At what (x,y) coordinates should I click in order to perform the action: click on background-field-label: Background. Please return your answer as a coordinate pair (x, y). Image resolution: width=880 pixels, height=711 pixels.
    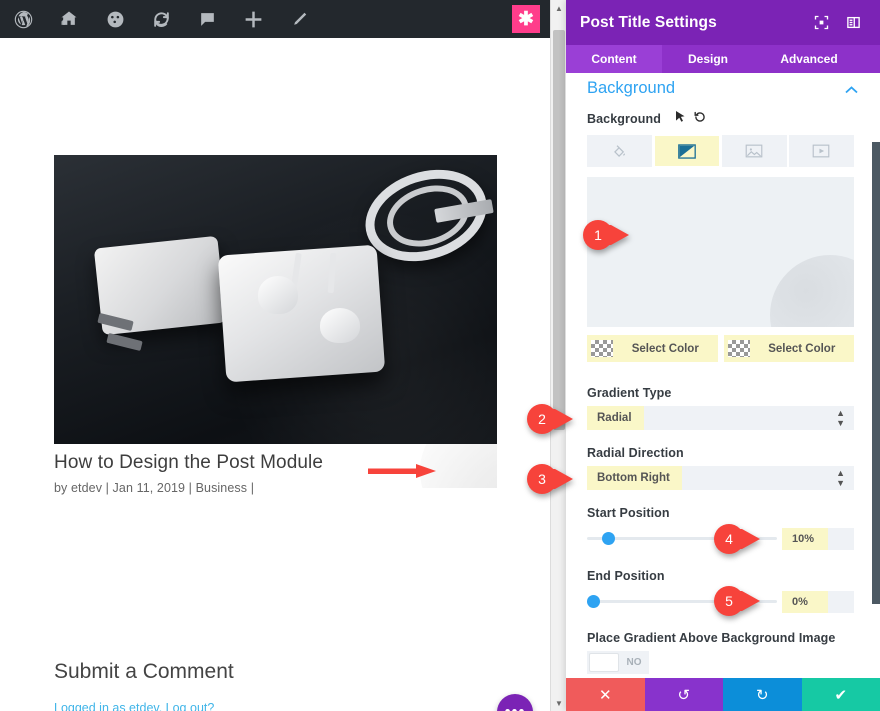
    Looking at the image, I should click on (624, 119).